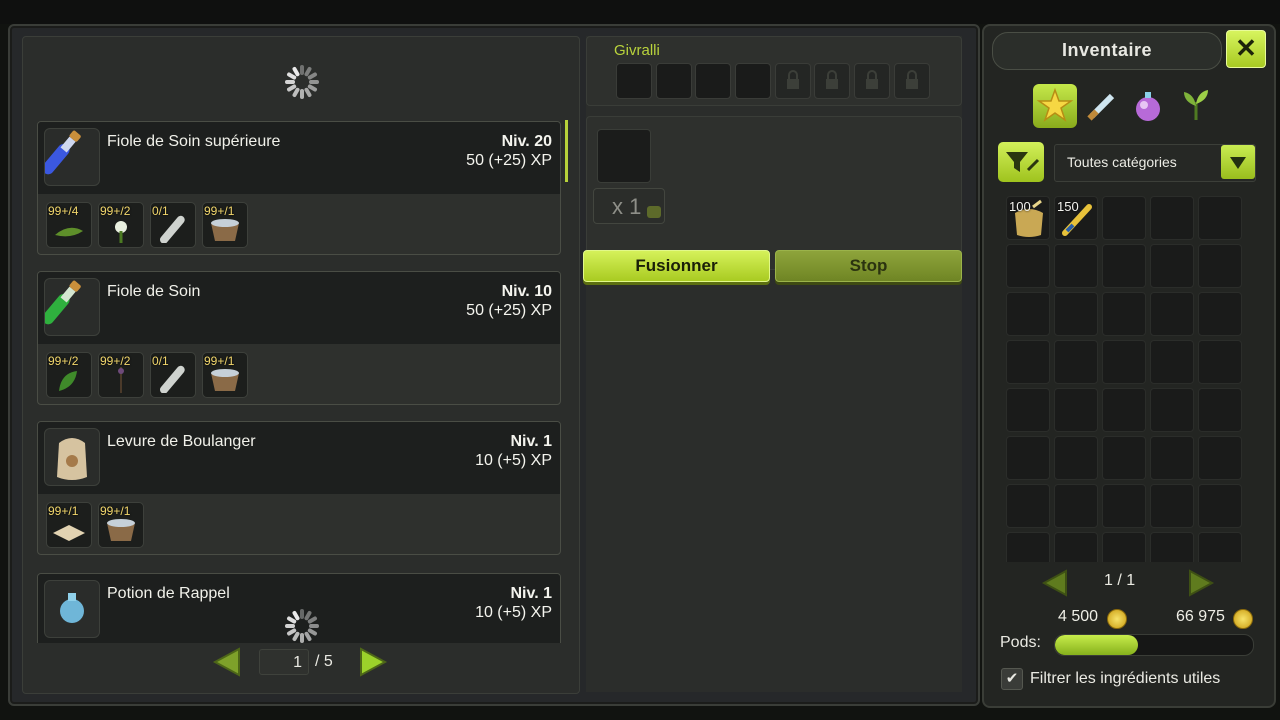 Image resolution: width=1280 pixels, height=720 pixels. Describe the element at coordinates (676, 266) in the screenshot. I see `fusionner-button: Fusionner` at that location.